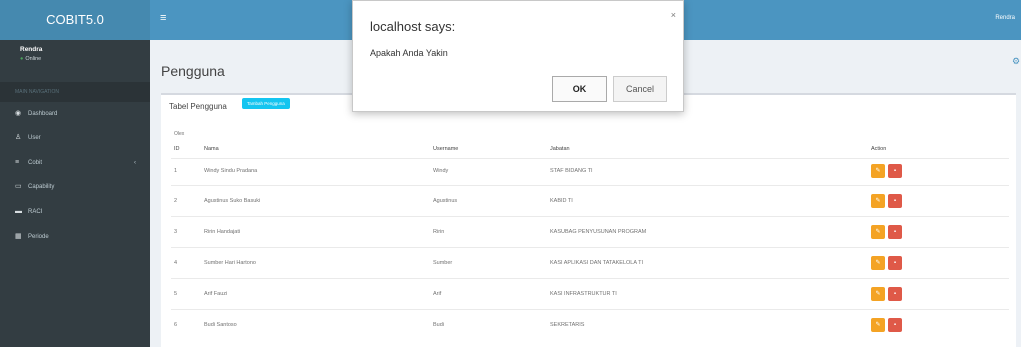  I want to click on ok-button: OK, so click(579, 89).